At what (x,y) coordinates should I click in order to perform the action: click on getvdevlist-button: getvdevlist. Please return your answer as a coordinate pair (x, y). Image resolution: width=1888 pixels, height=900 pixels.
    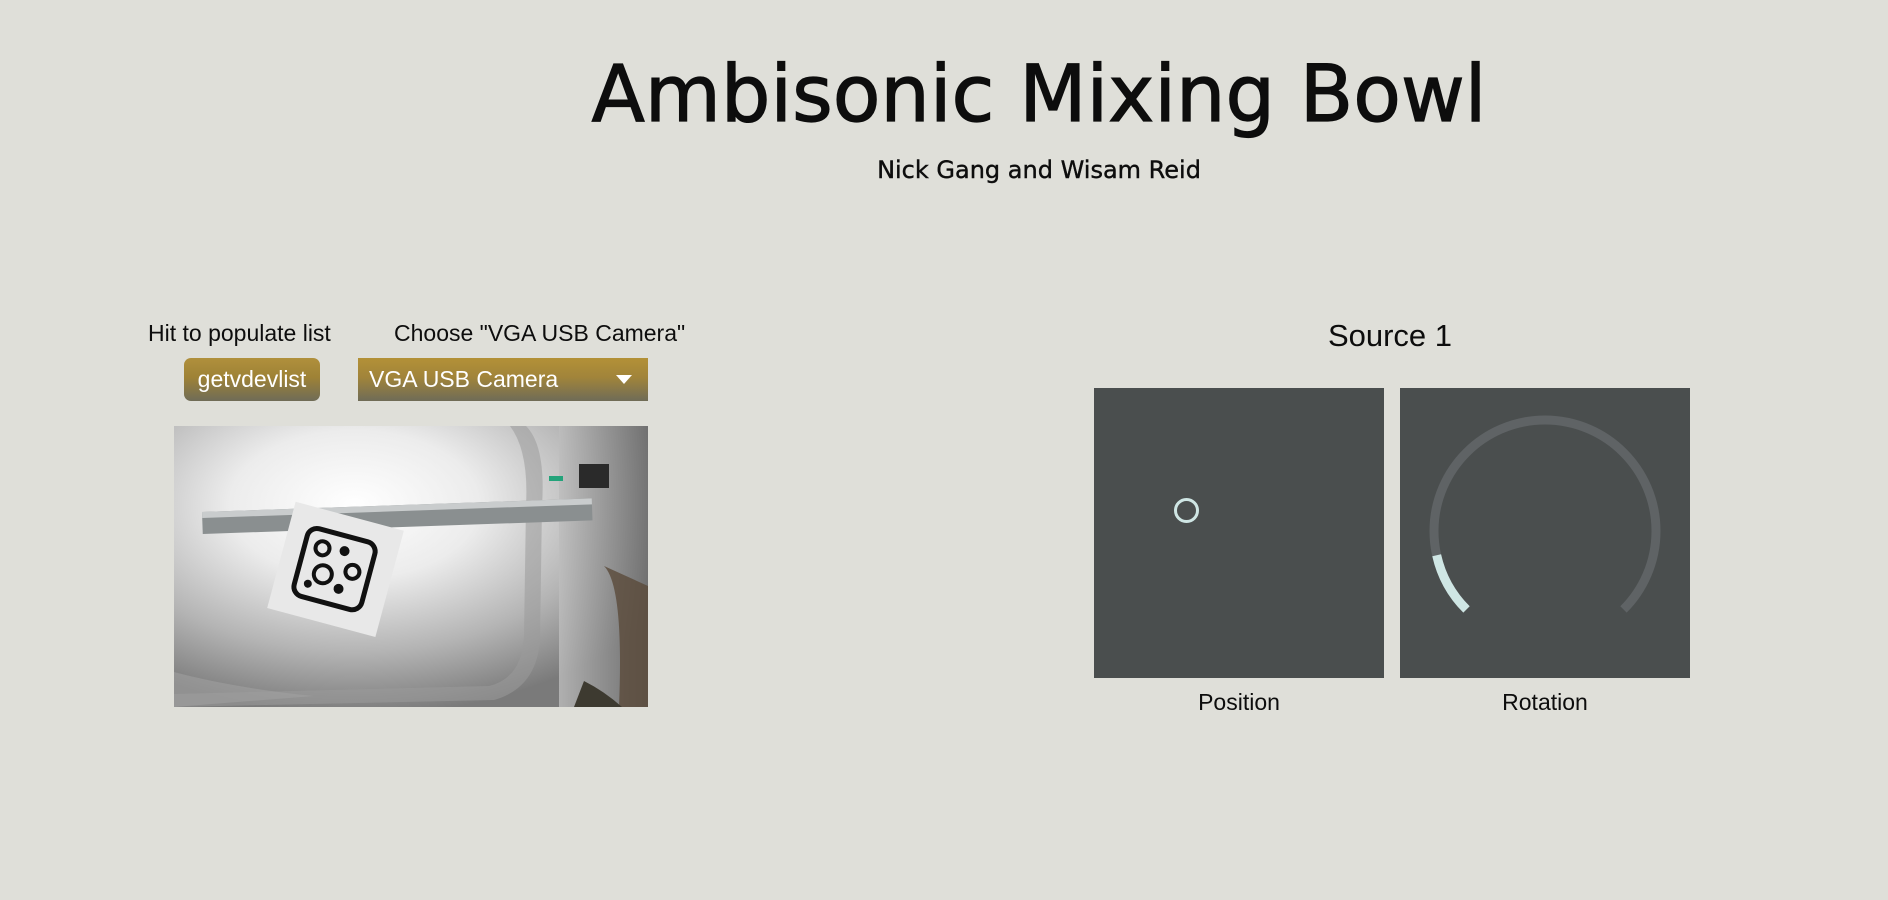
    Looking at the image, I should click on (252, 379).